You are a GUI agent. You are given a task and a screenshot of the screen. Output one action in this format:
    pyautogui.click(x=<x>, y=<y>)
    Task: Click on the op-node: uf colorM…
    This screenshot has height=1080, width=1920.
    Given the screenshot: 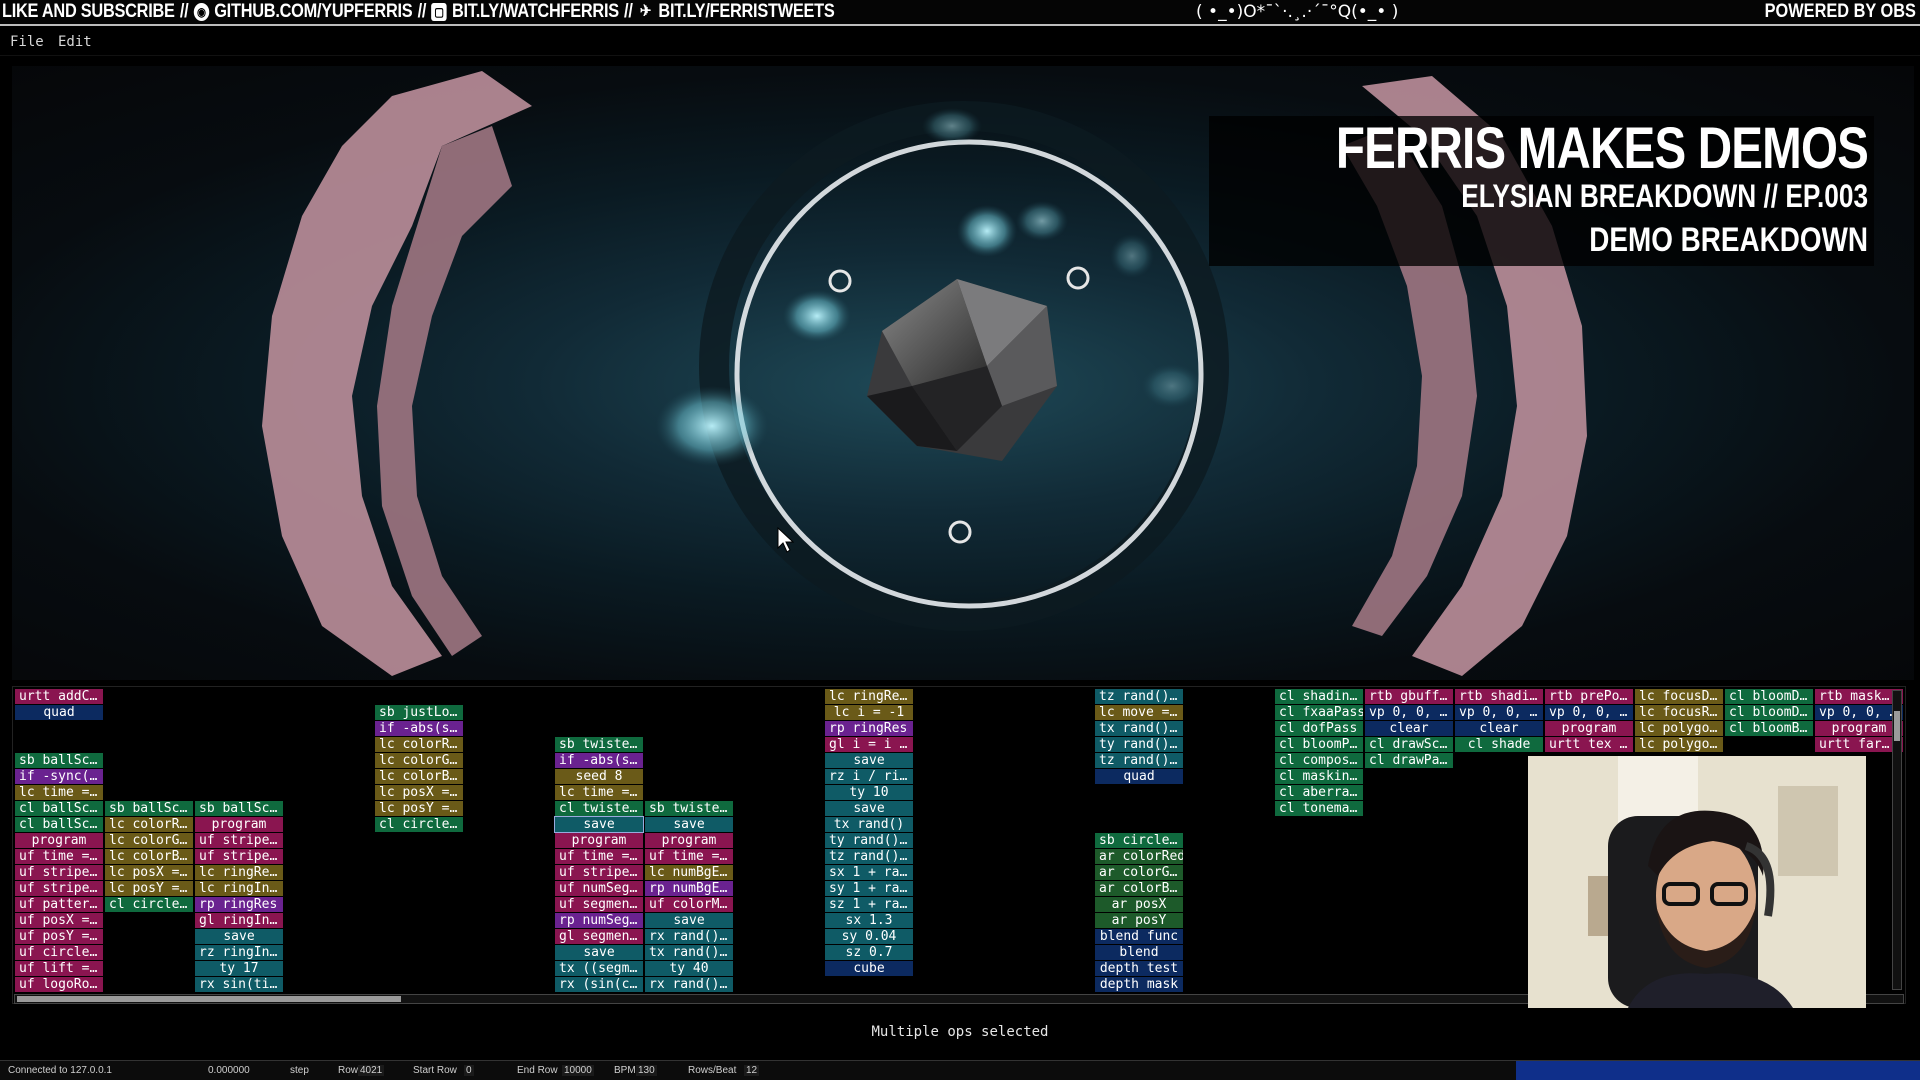 What is the action you would take?
    pyautogui.click(x=689, y=904)
    